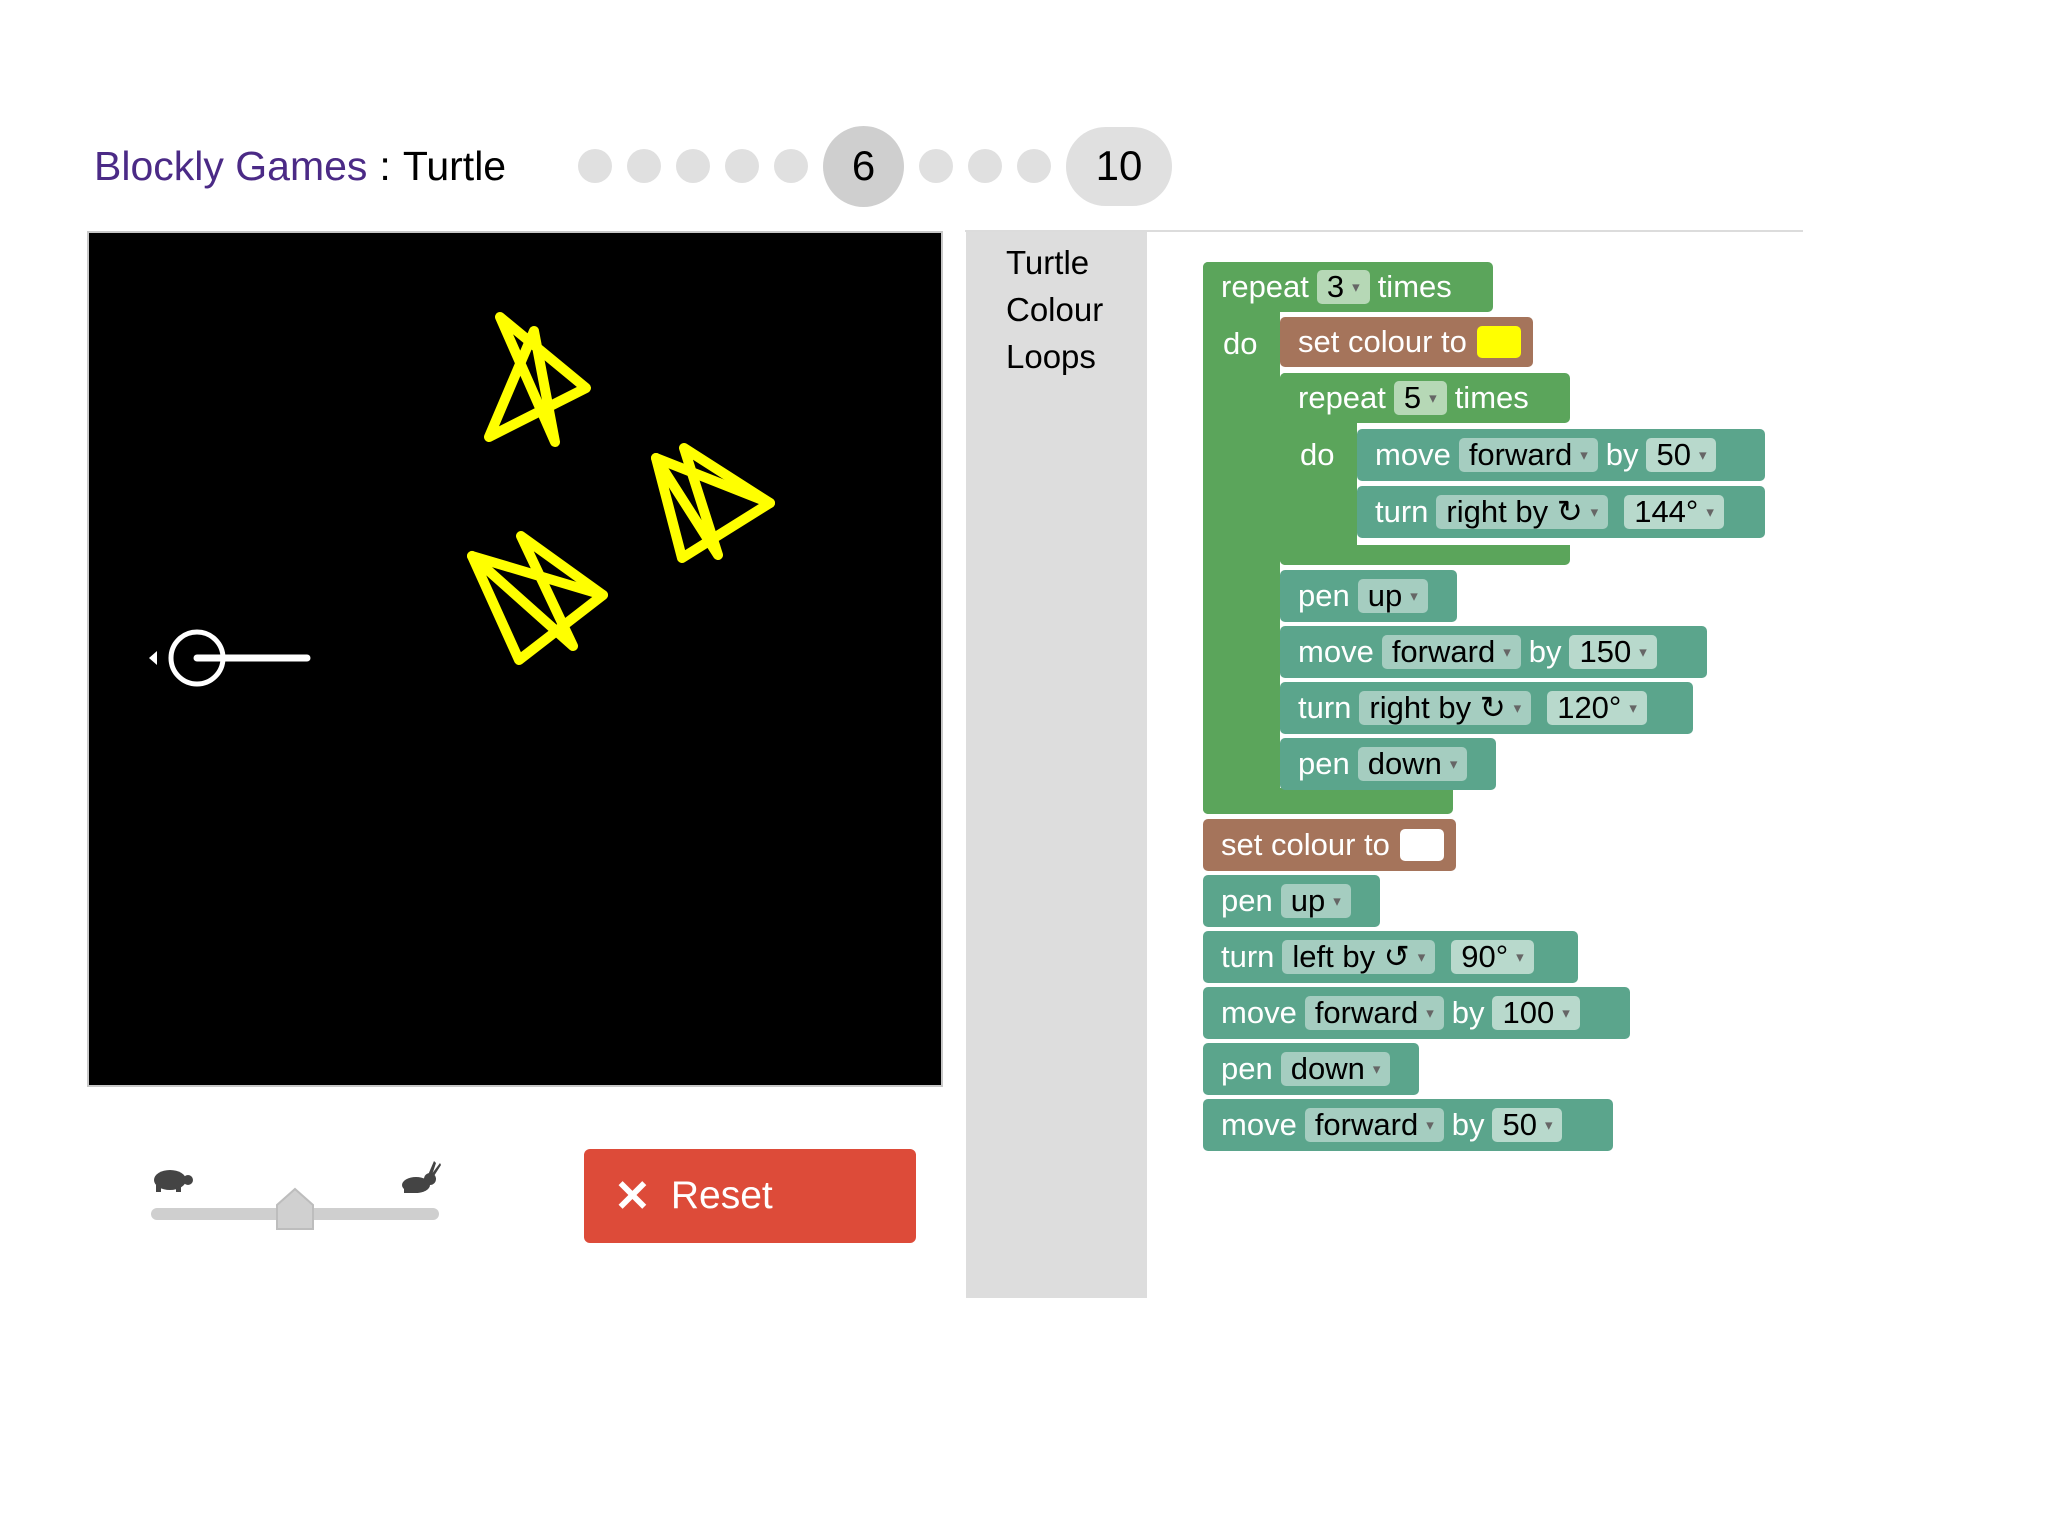 The image size is (2048, 1536). What do you see at coordinates (454, 165) in the screenshot?
I see `game-name: Turtle` at bounding box center [454, 165].